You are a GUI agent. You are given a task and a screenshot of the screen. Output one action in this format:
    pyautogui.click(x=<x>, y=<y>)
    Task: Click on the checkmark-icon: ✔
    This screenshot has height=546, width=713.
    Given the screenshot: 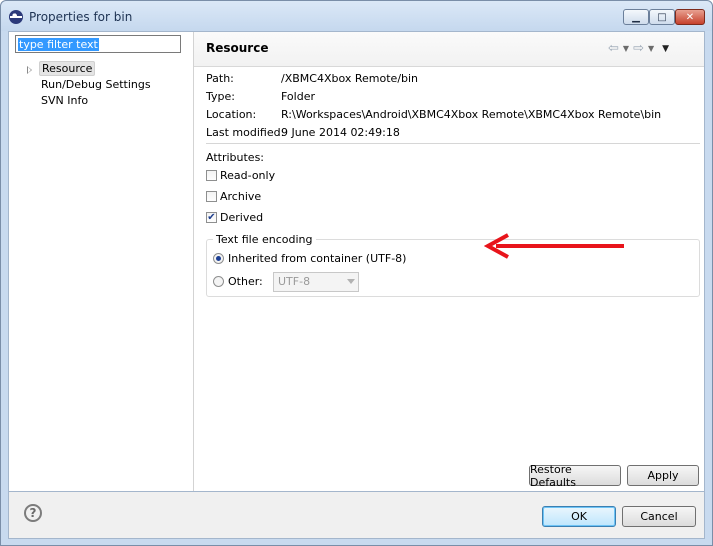 What is the action you would take?
    pyautogui.click(x=211, y=217)
    